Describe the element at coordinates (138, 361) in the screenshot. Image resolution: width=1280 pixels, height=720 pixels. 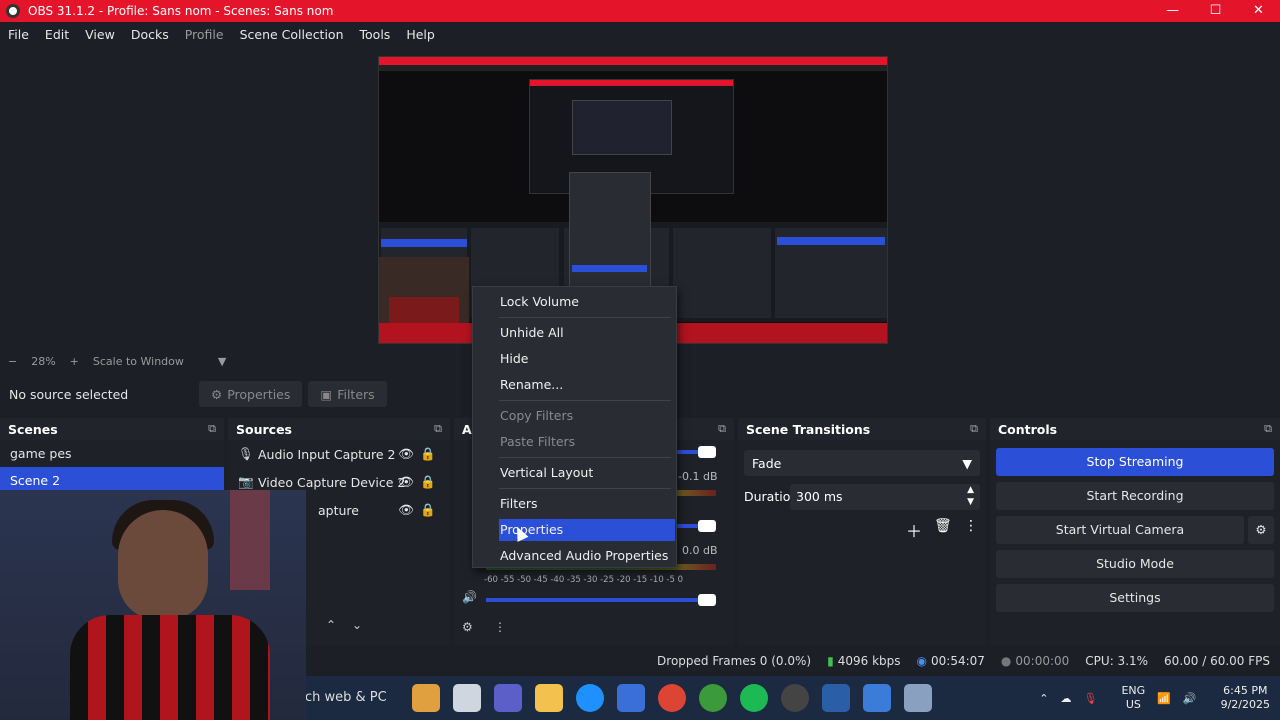
I see `scale-mode-label: Scale to Window` at that location.